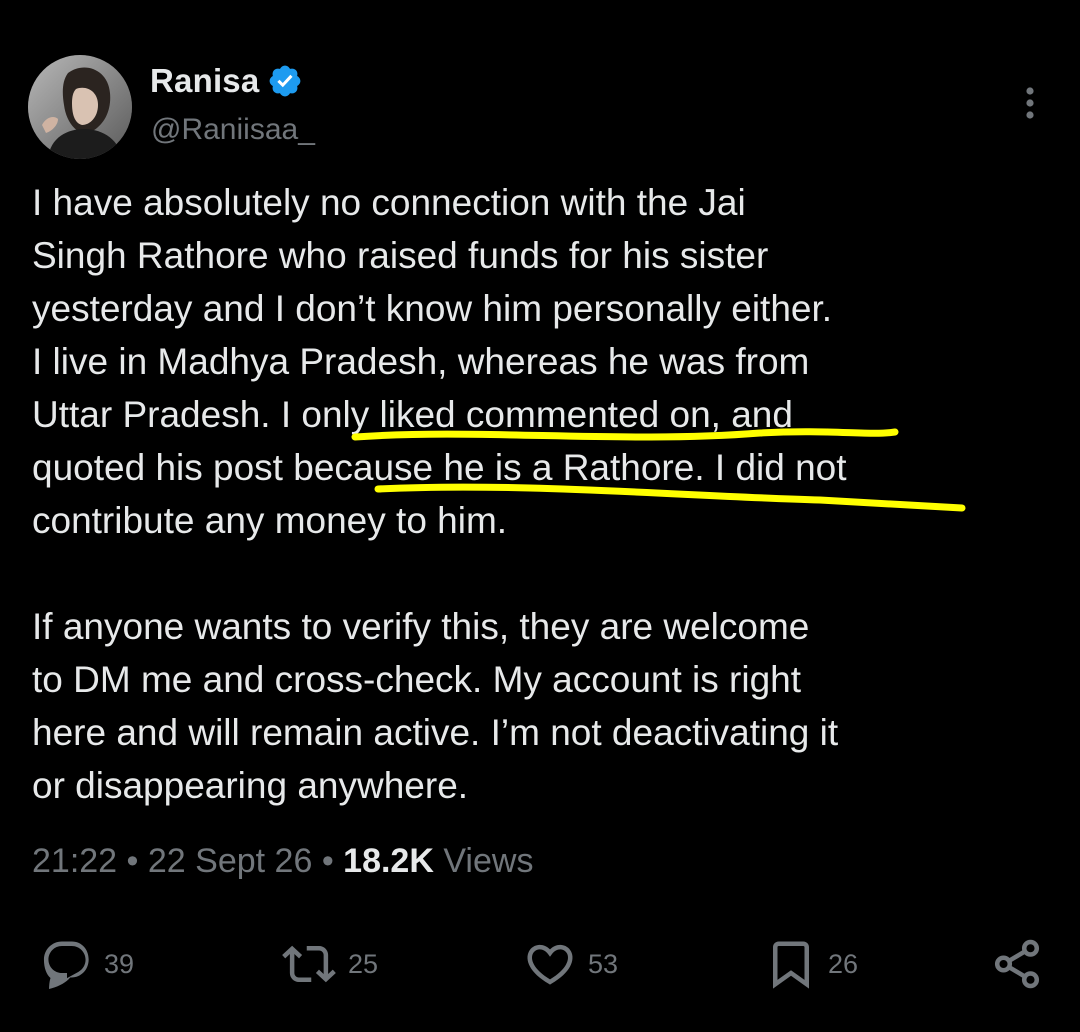 The height and width of the screenshot is (1032, 1080). Describe the element at coordinates (233, 130) in the screenshot. I see `author-handle: @Raniisaa_` at that location.